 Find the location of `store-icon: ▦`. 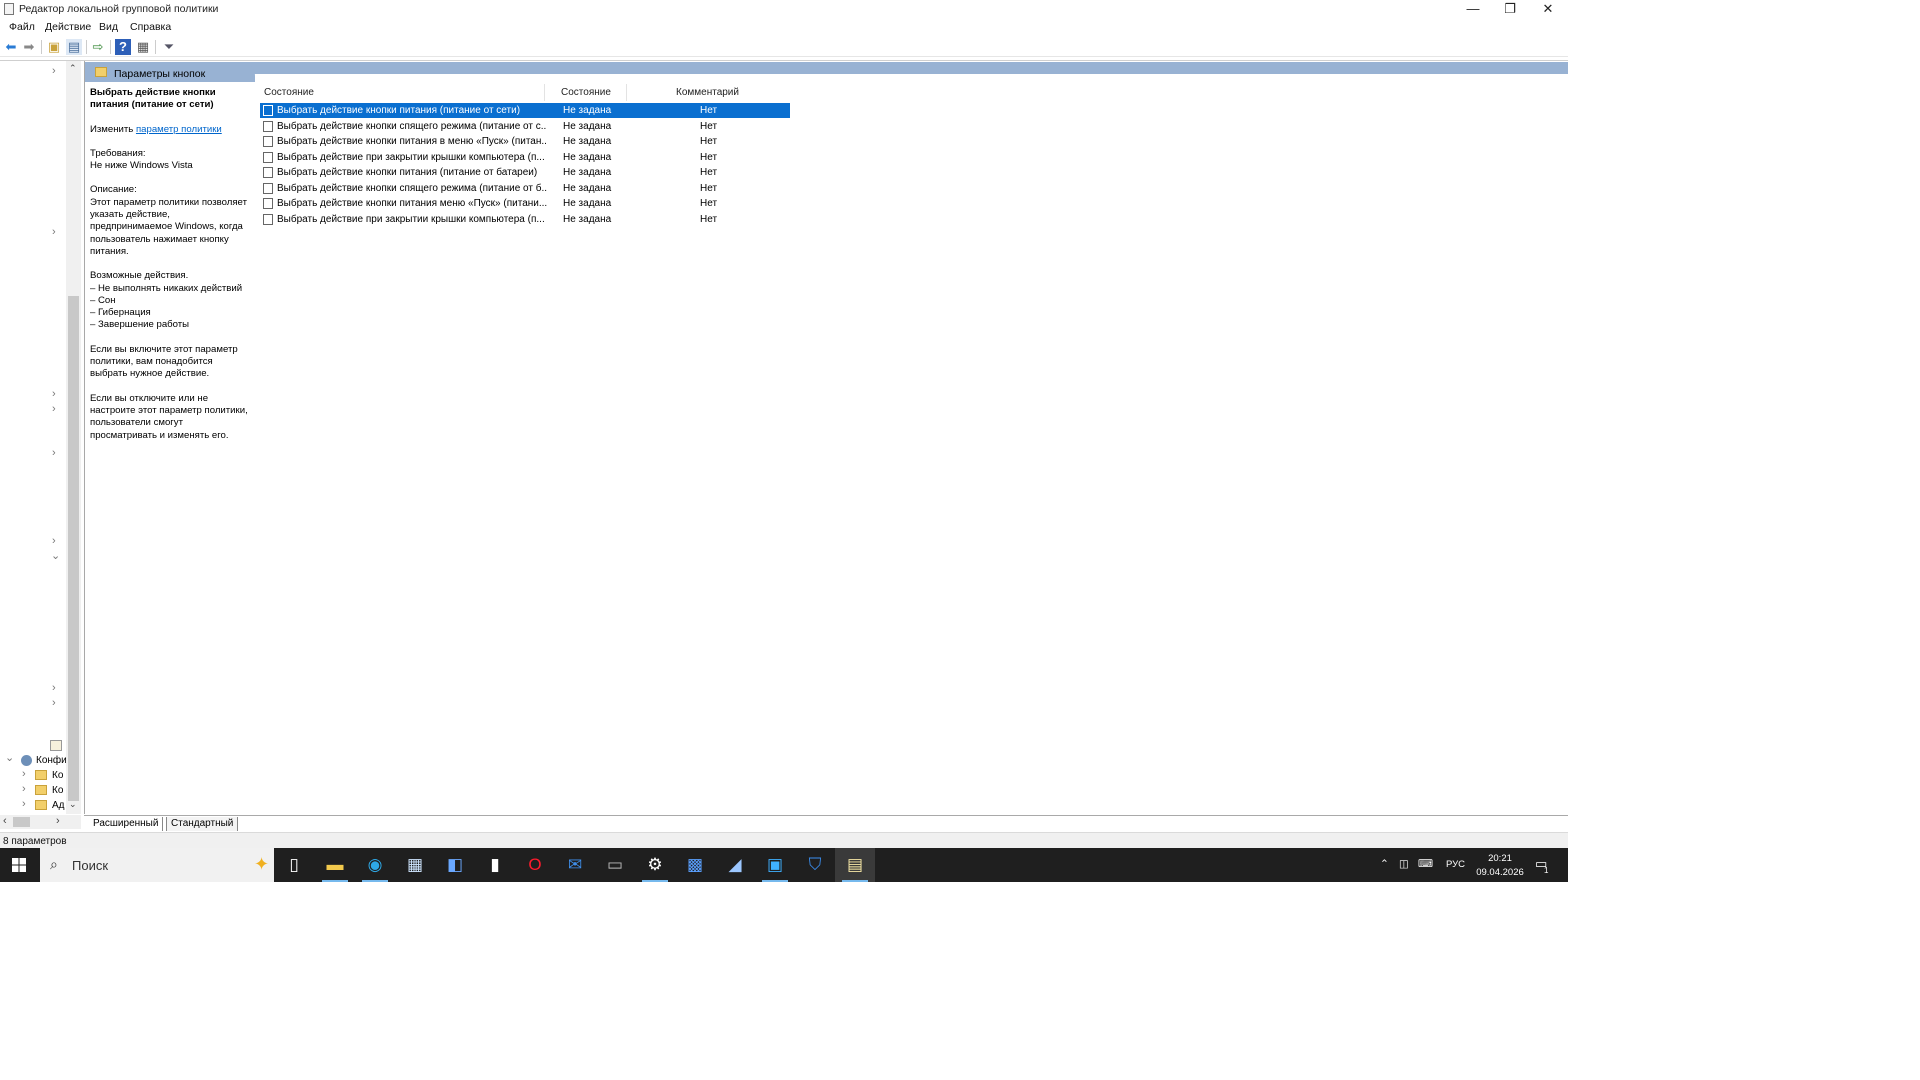

store-icon: ▦ is located at coordinates (415, 865).